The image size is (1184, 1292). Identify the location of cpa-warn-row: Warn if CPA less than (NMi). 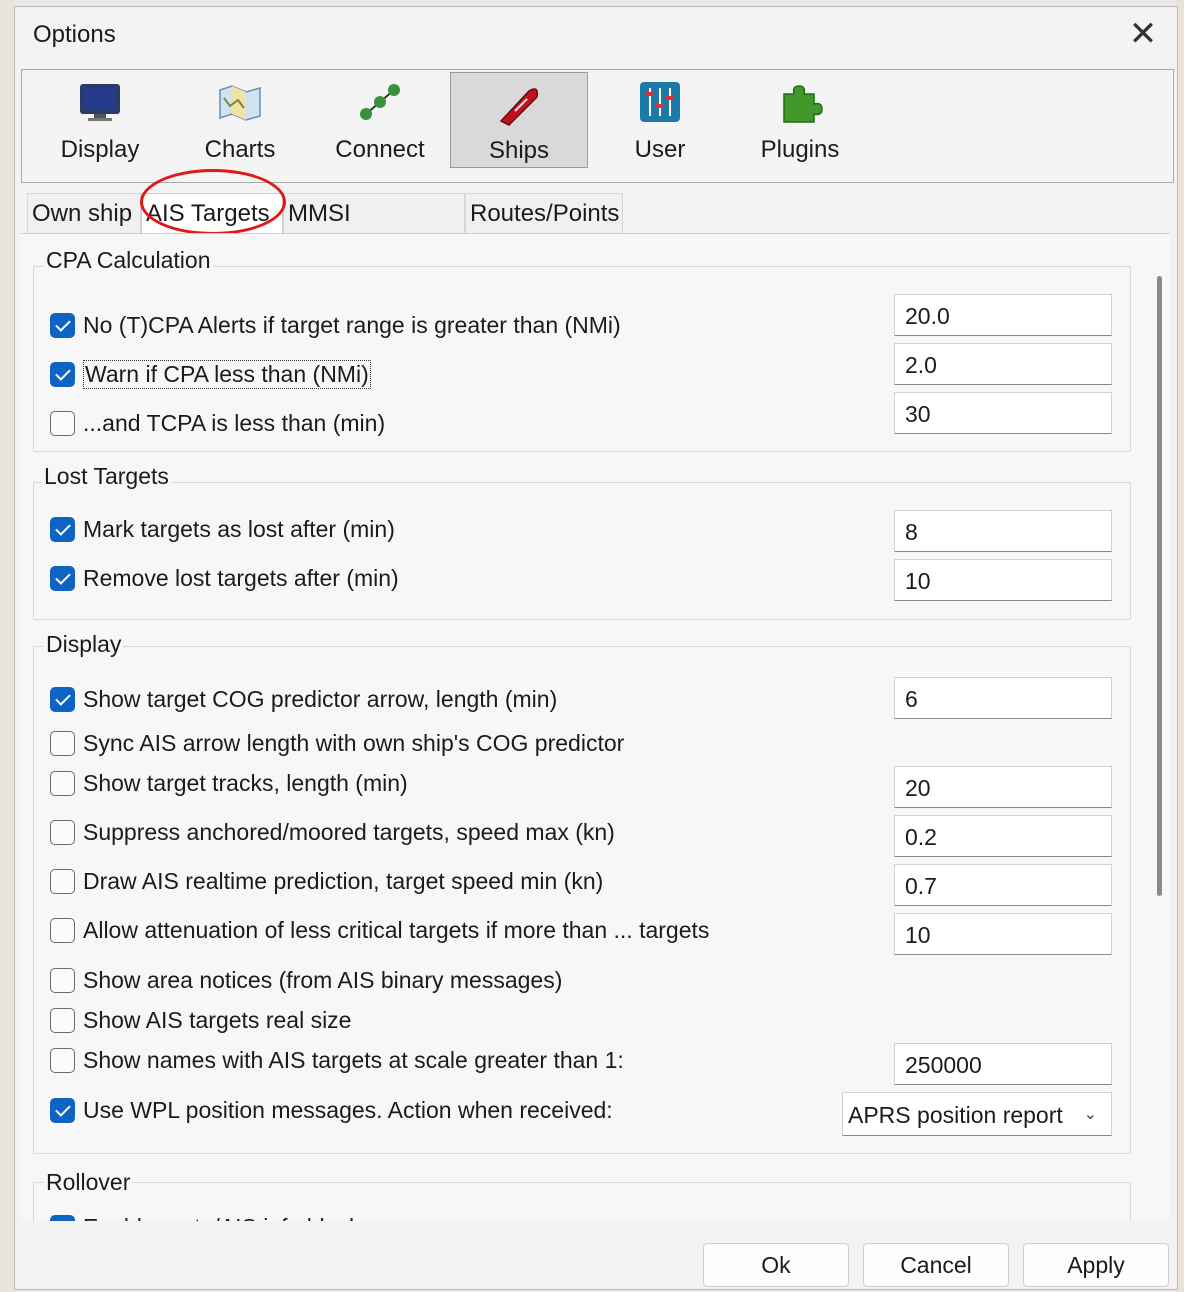
(210, 374).